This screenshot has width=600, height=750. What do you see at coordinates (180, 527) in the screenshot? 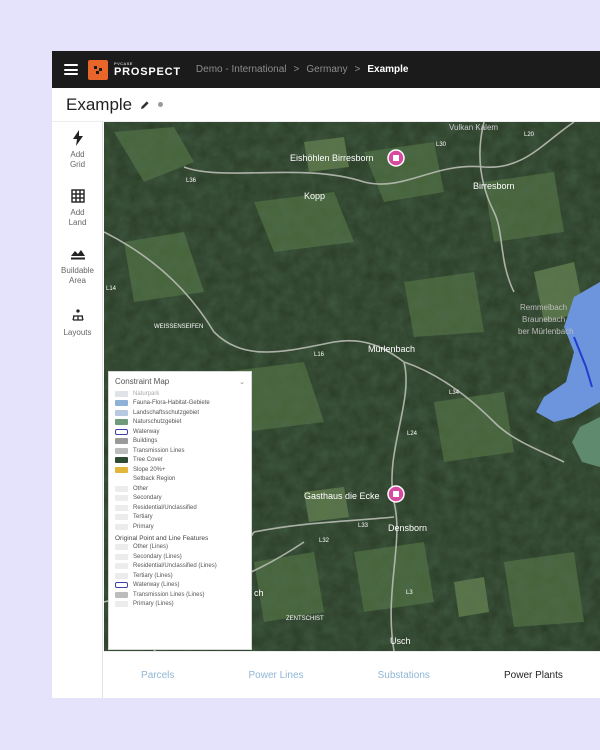
I see `legend-item: Primary` at bounding box center [180, 527].